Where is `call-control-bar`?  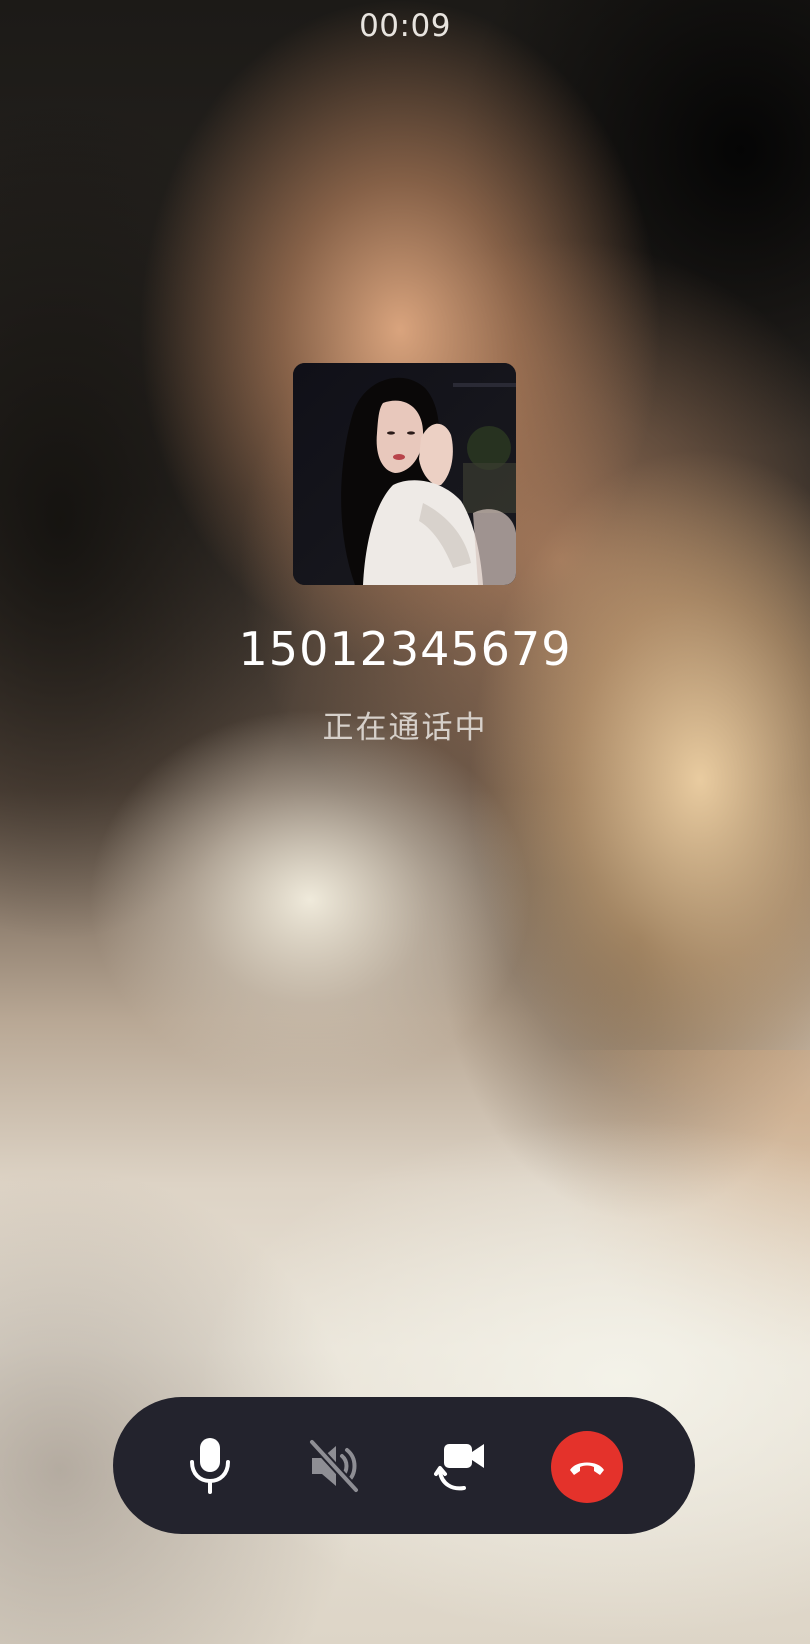
call-control-bar is located at coordinates (404, 1465).